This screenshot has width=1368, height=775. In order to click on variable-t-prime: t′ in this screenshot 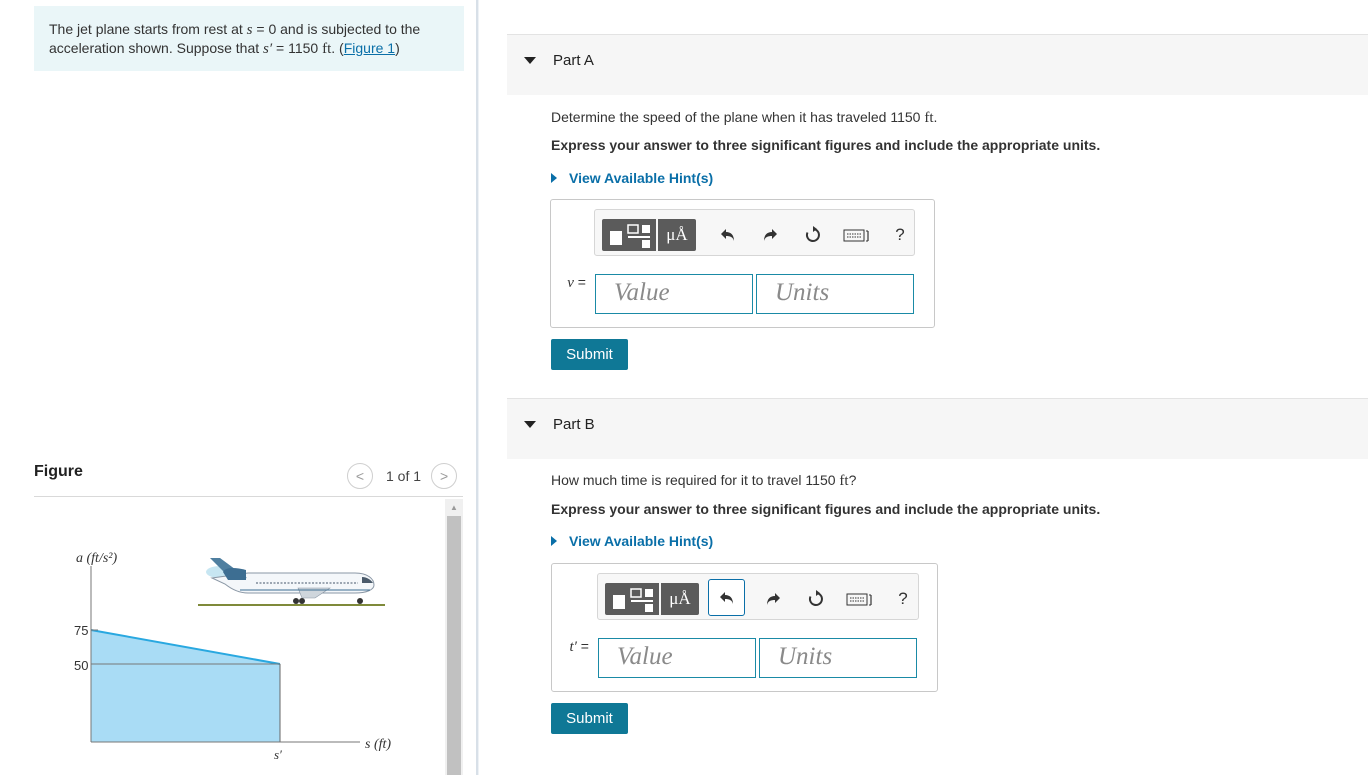, I will do `click(573, 647)`.